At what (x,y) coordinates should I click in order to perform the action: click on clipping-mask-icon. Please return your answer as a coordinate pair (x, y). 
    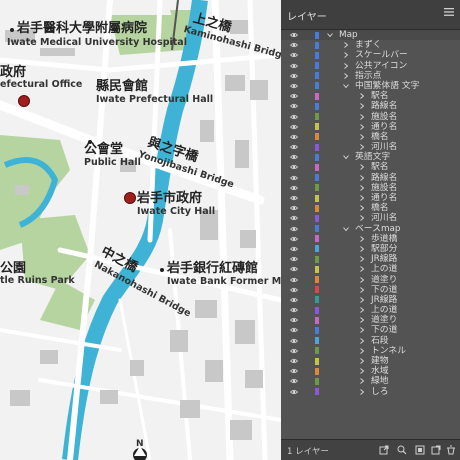
    Looking at the image, I should click on (420, 450).